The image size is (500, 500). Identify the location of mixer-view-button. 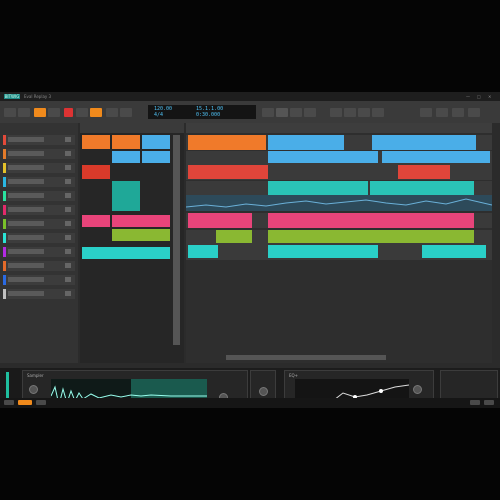
(442, 112).